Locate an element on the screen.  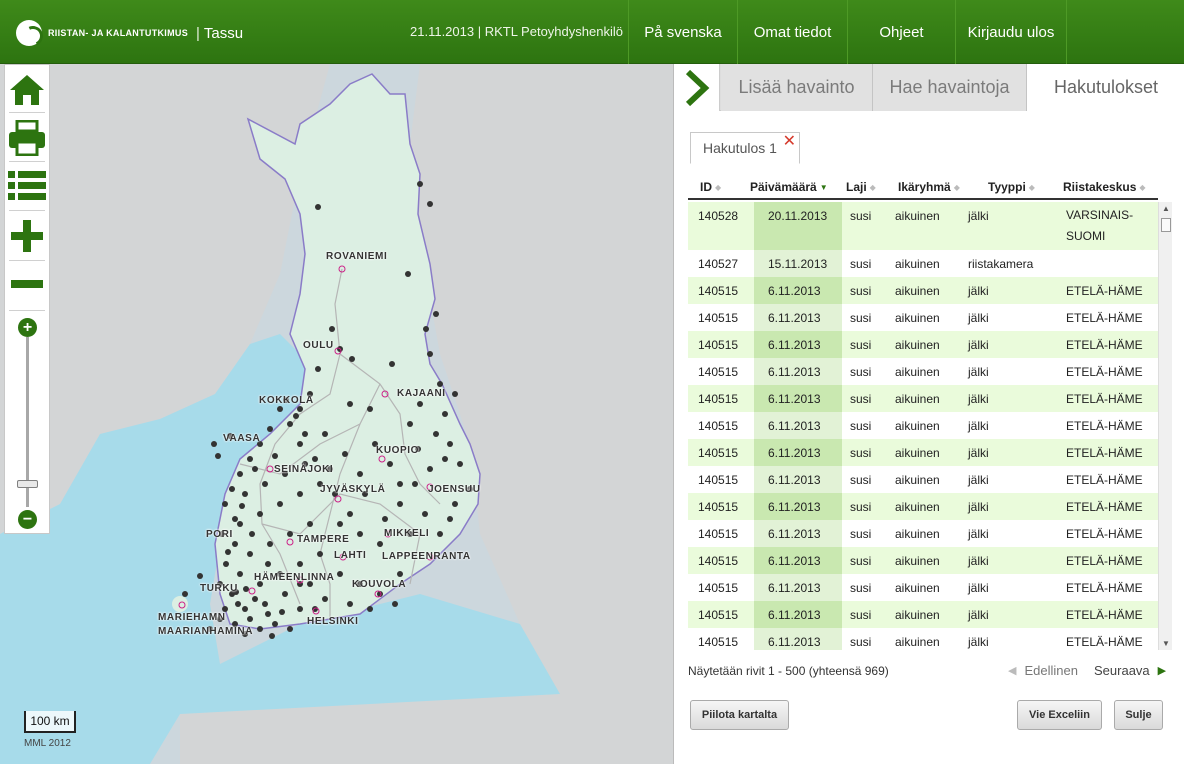
export-excel-button: Vie Exceliin is located at coordinates (1059, 715).